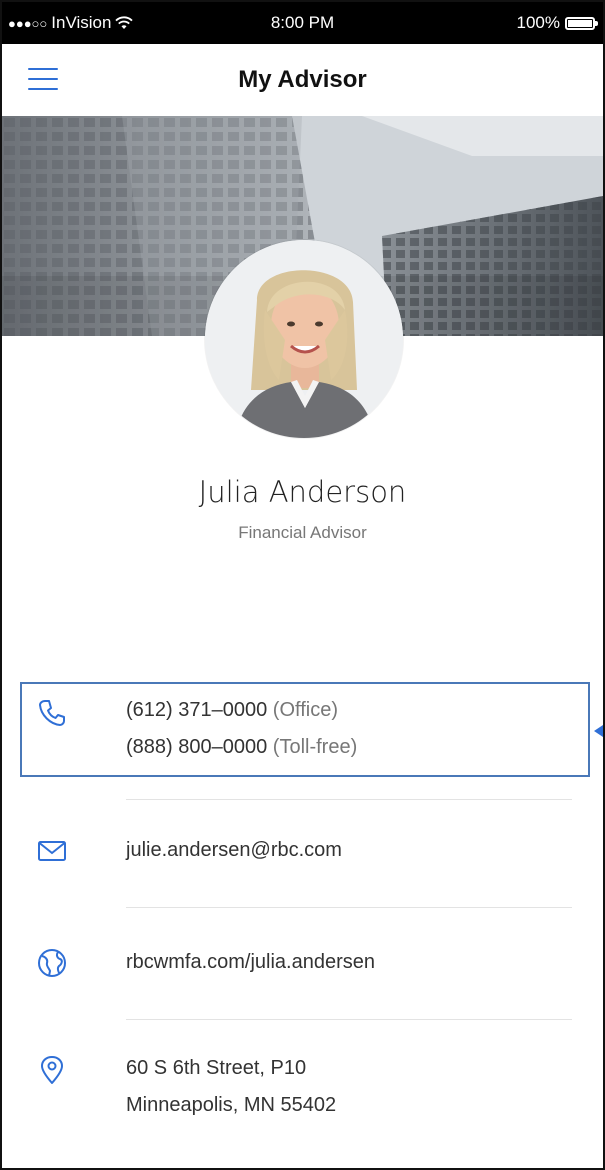 This screenshot has height=1170, width=605. I want to click on website-row: rbcwmfa.com/julia.andersen, so click(302, 964).